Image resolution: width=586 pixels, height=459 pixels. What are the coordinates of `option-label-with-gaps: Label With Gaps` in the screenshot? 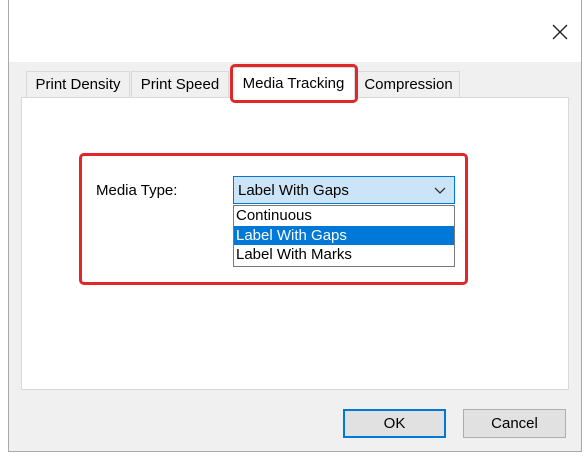 It's located at (344, 235).